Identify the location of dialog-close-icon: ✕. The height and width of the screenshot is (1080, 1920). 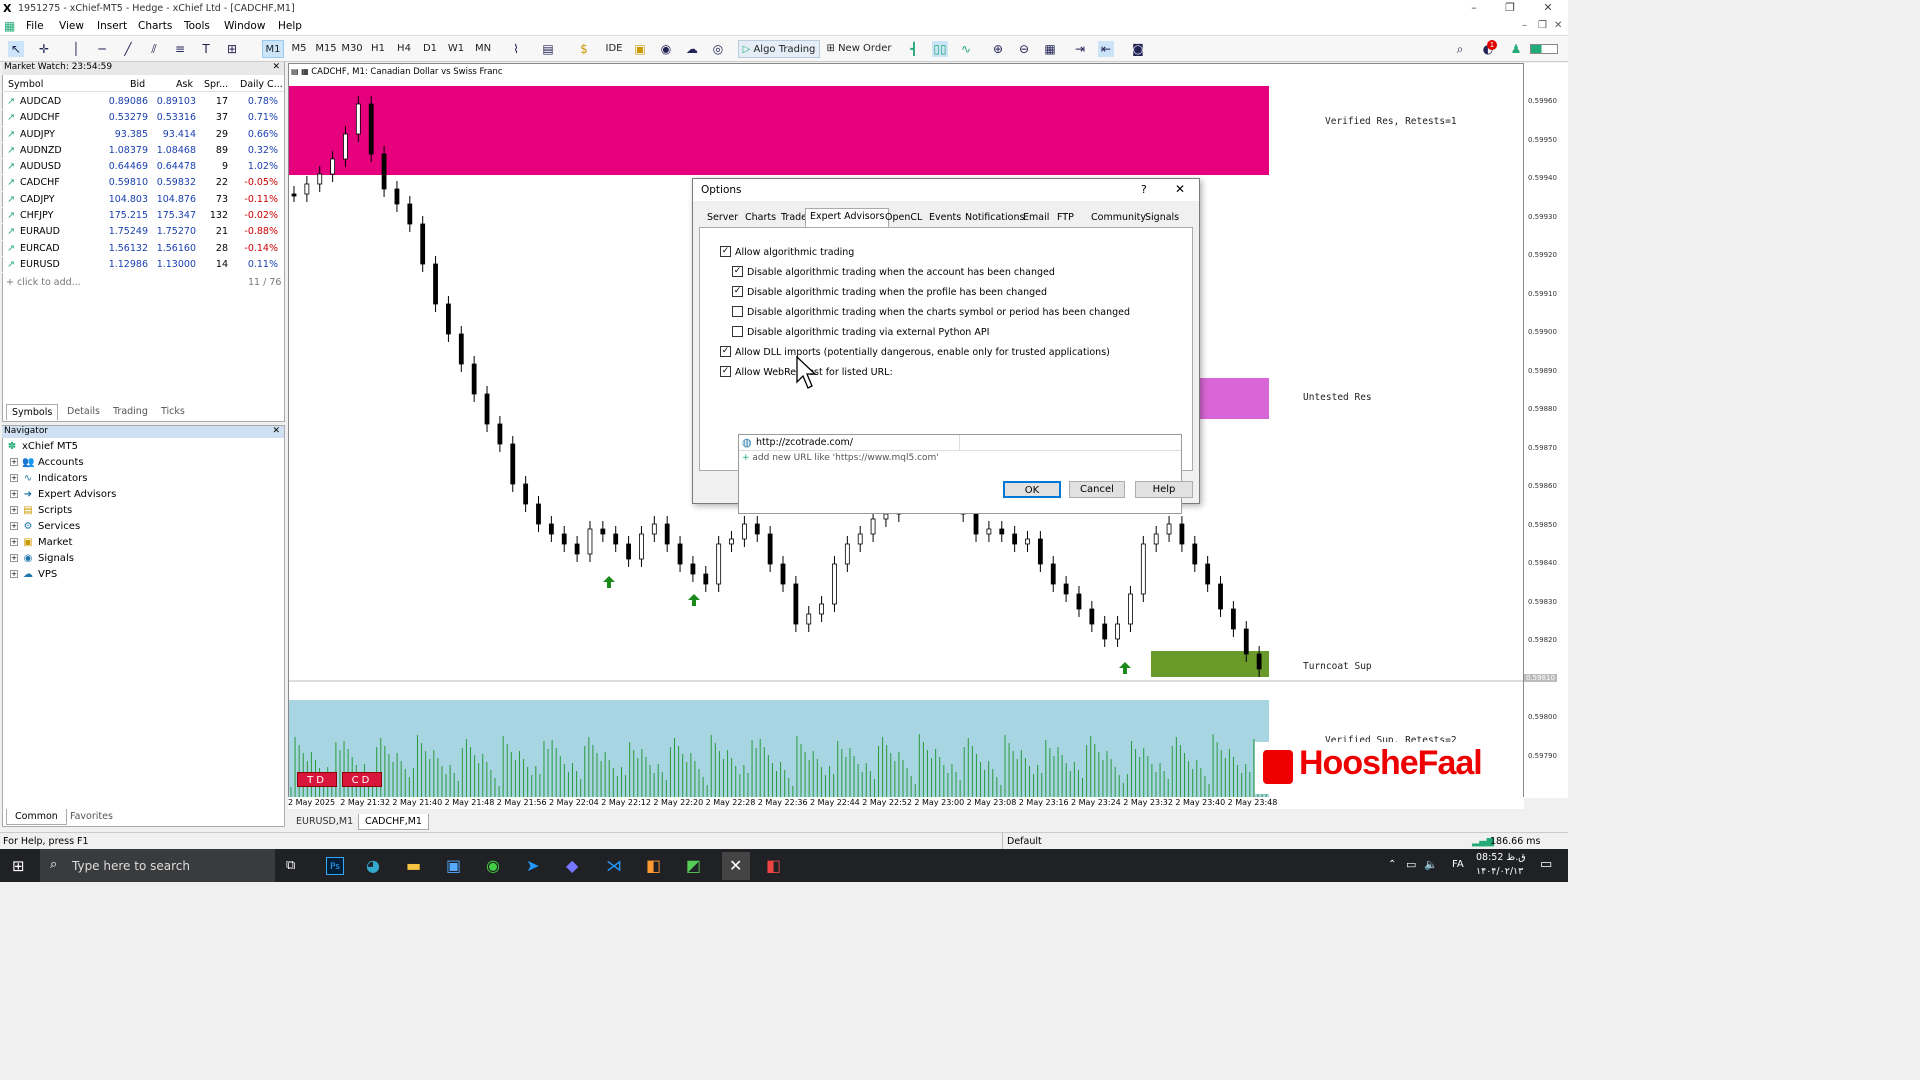
(1180, 189).